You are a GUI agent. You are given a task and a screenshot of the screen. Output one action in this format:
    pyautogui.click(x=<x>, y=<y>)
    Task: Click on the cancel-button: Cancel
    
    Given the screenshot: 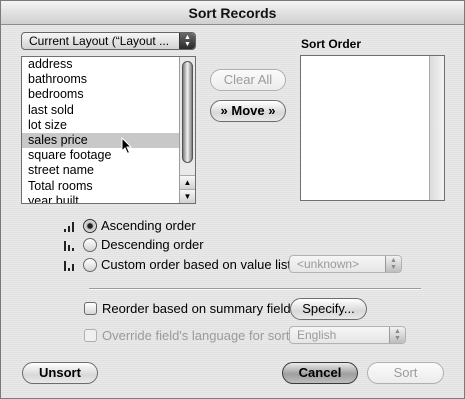 What is the action you would take?
    pyautogui.click(x=320, y=373)
    